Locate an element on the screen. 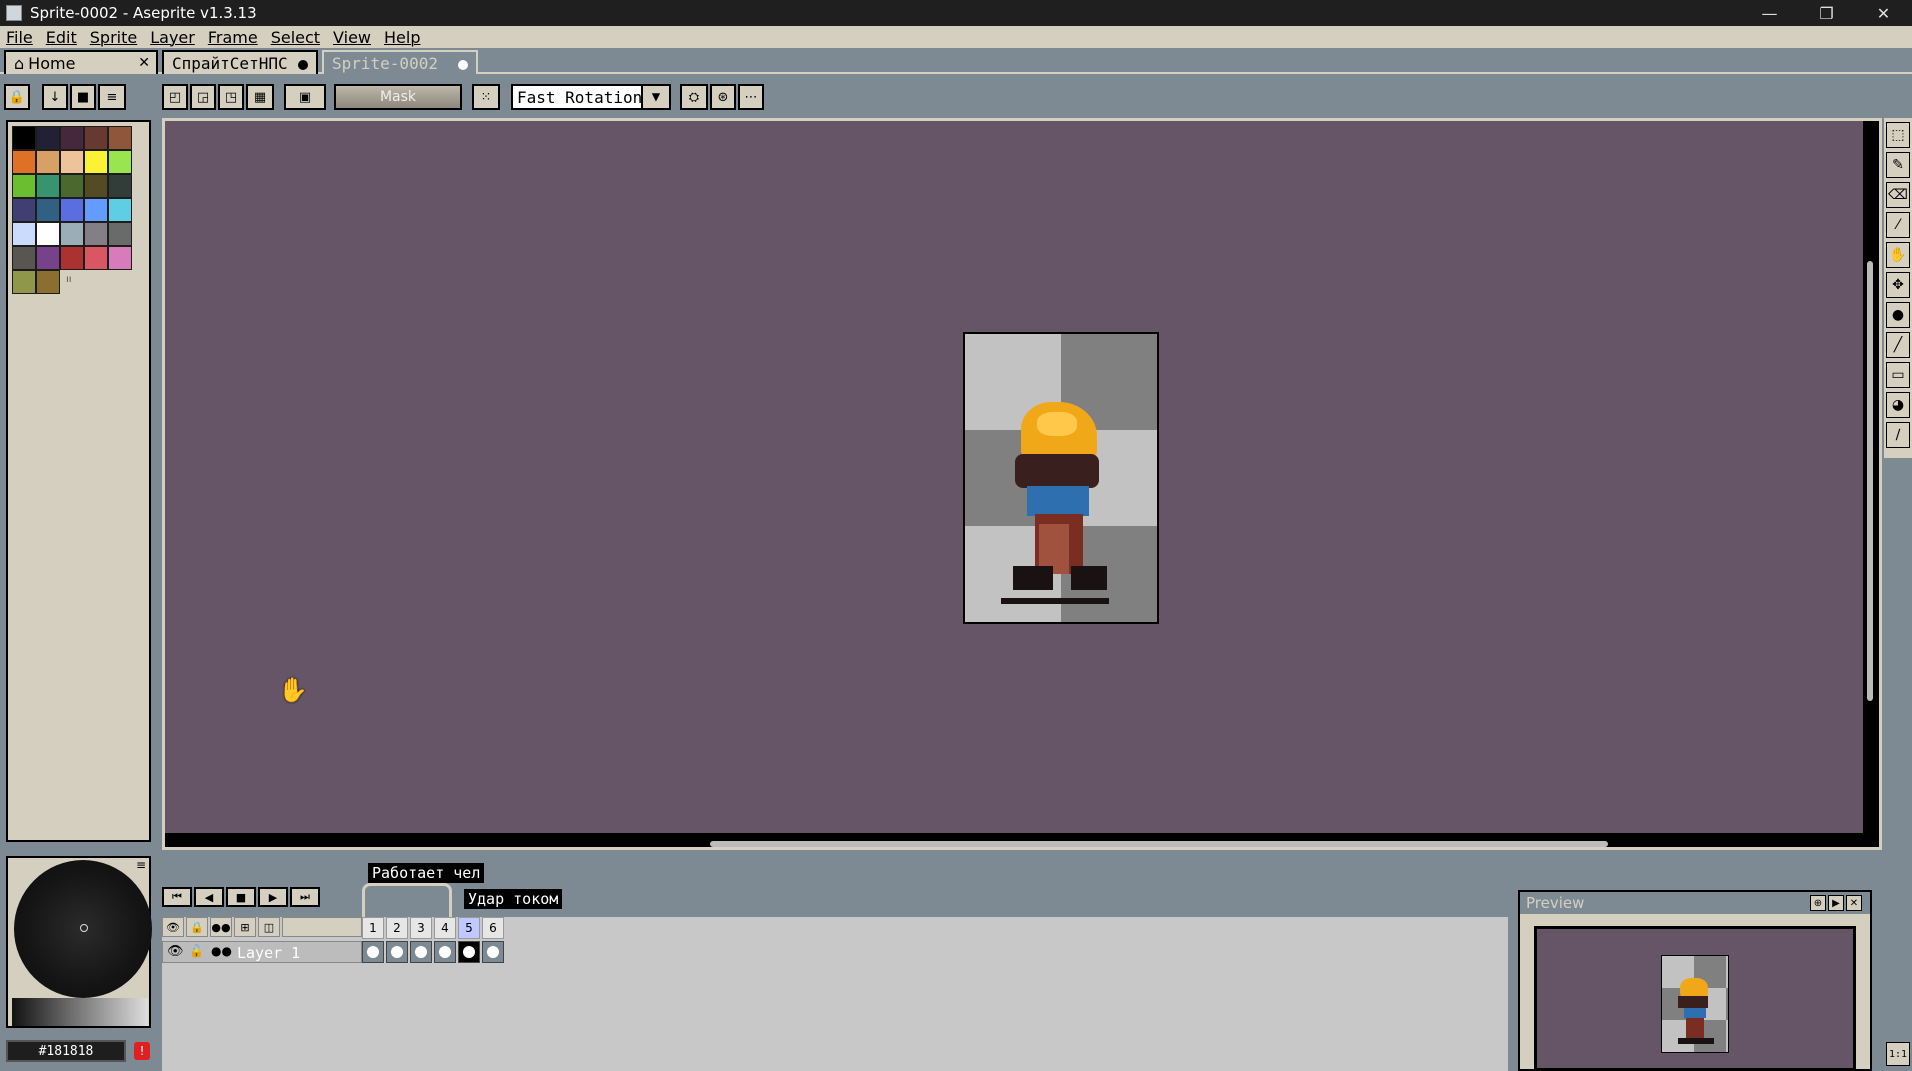 This screenshot has height=1071, width=1912. vertical-scrollbar is located at coordinates (1870, 481).